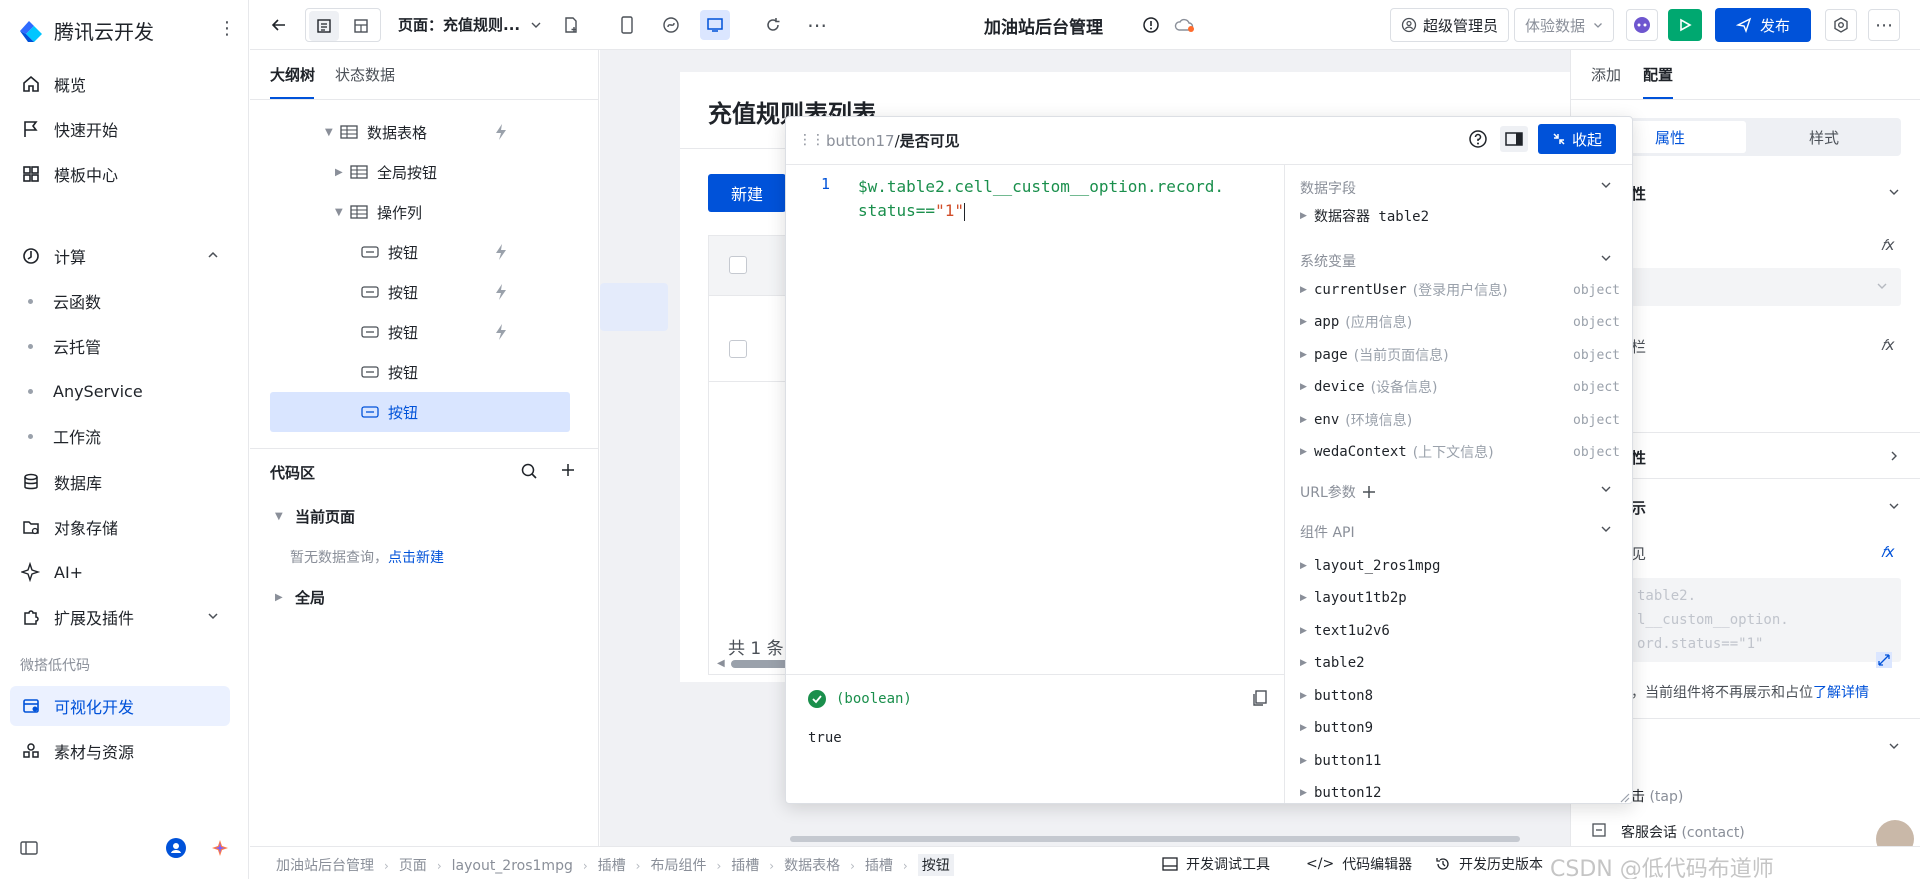 The width and height of the screenshot is (1920, 879). I want to click on tab-config: 配置, so click(1658, 74).